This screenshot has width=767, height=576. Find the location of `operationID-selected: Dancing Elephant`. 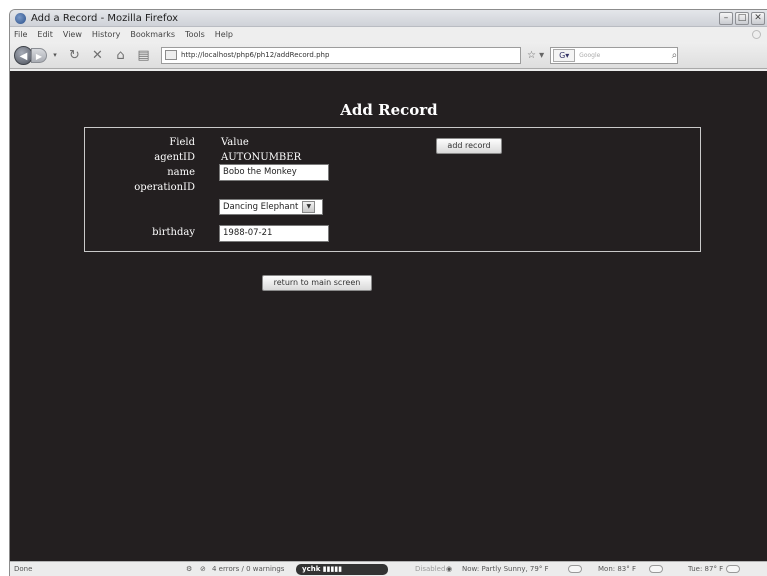

operationID-selected: Dancing Elephant is located at coordinates (261, 207).